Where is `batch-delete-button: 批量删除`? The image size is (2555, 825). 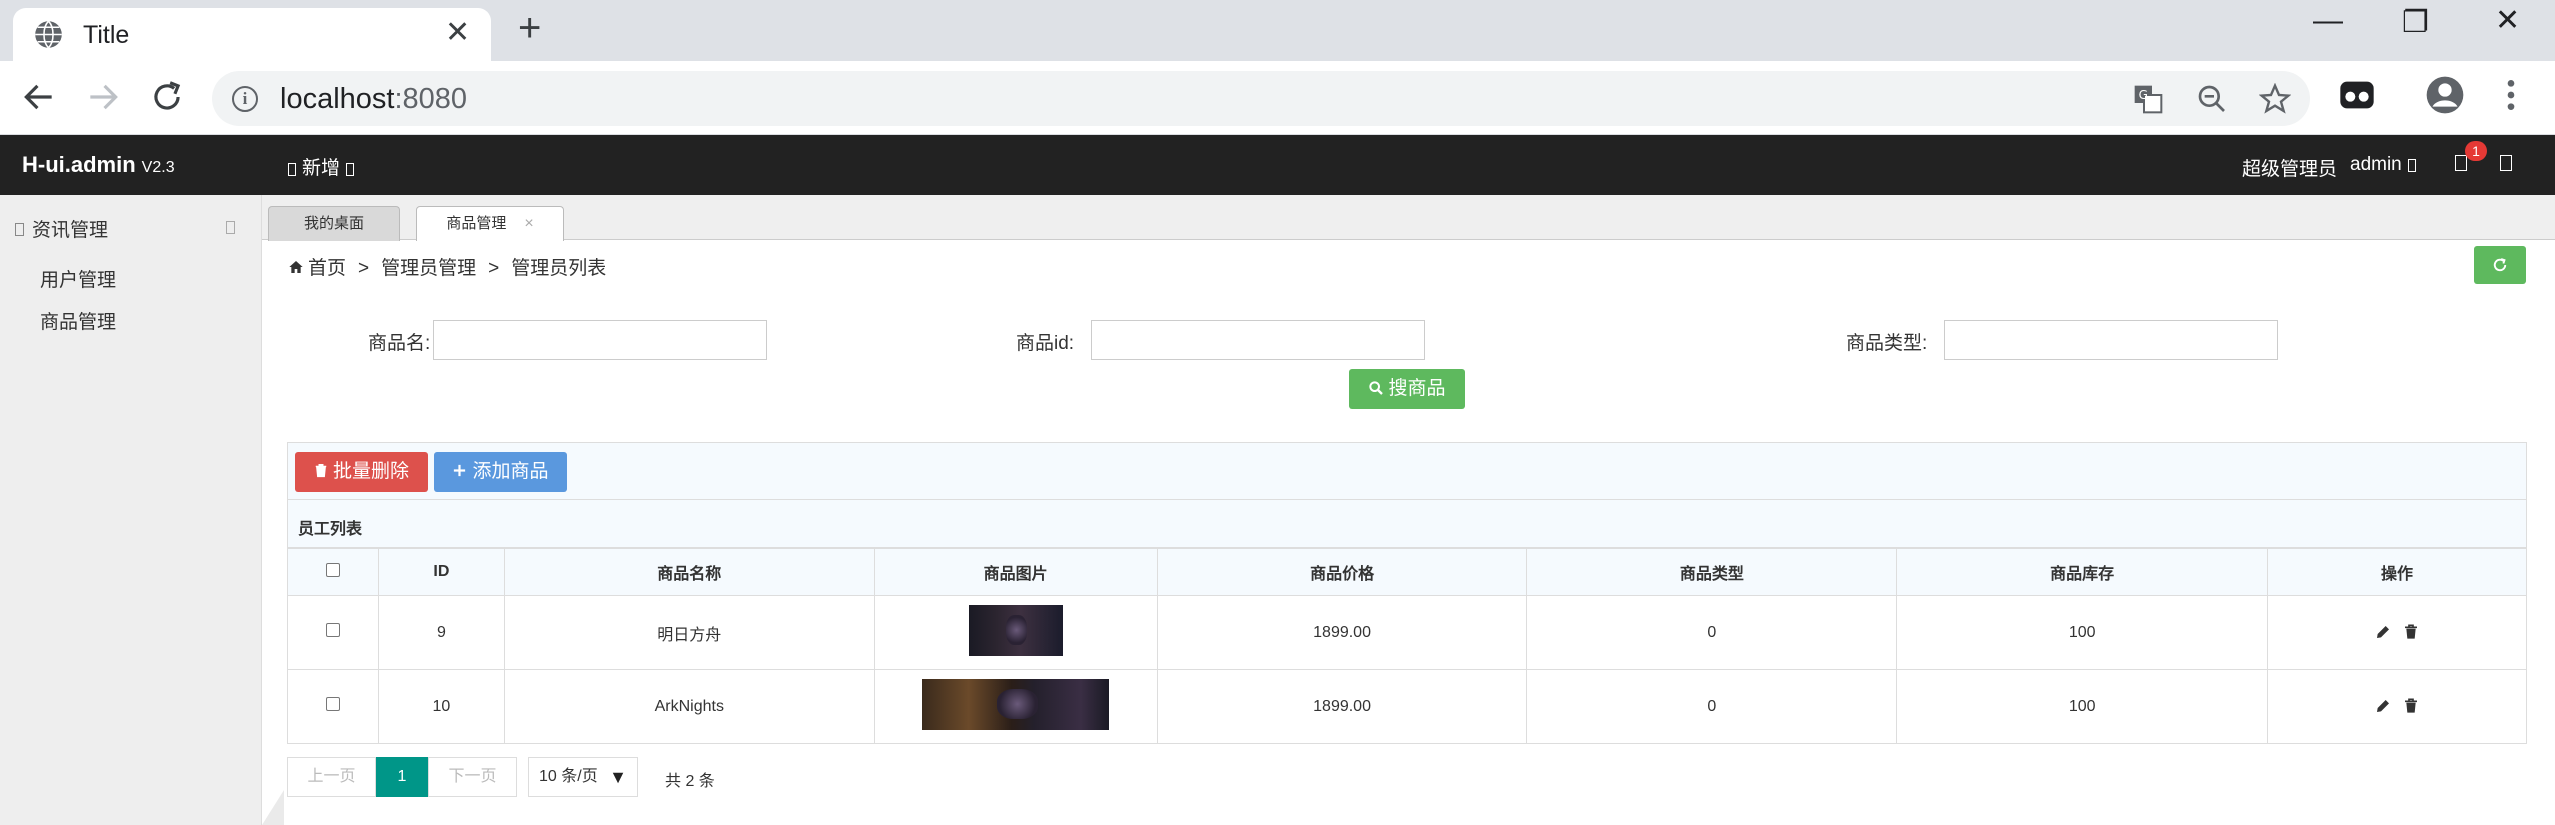 batch-delete-button: 批量删除 is located at coordinates (361, 472).